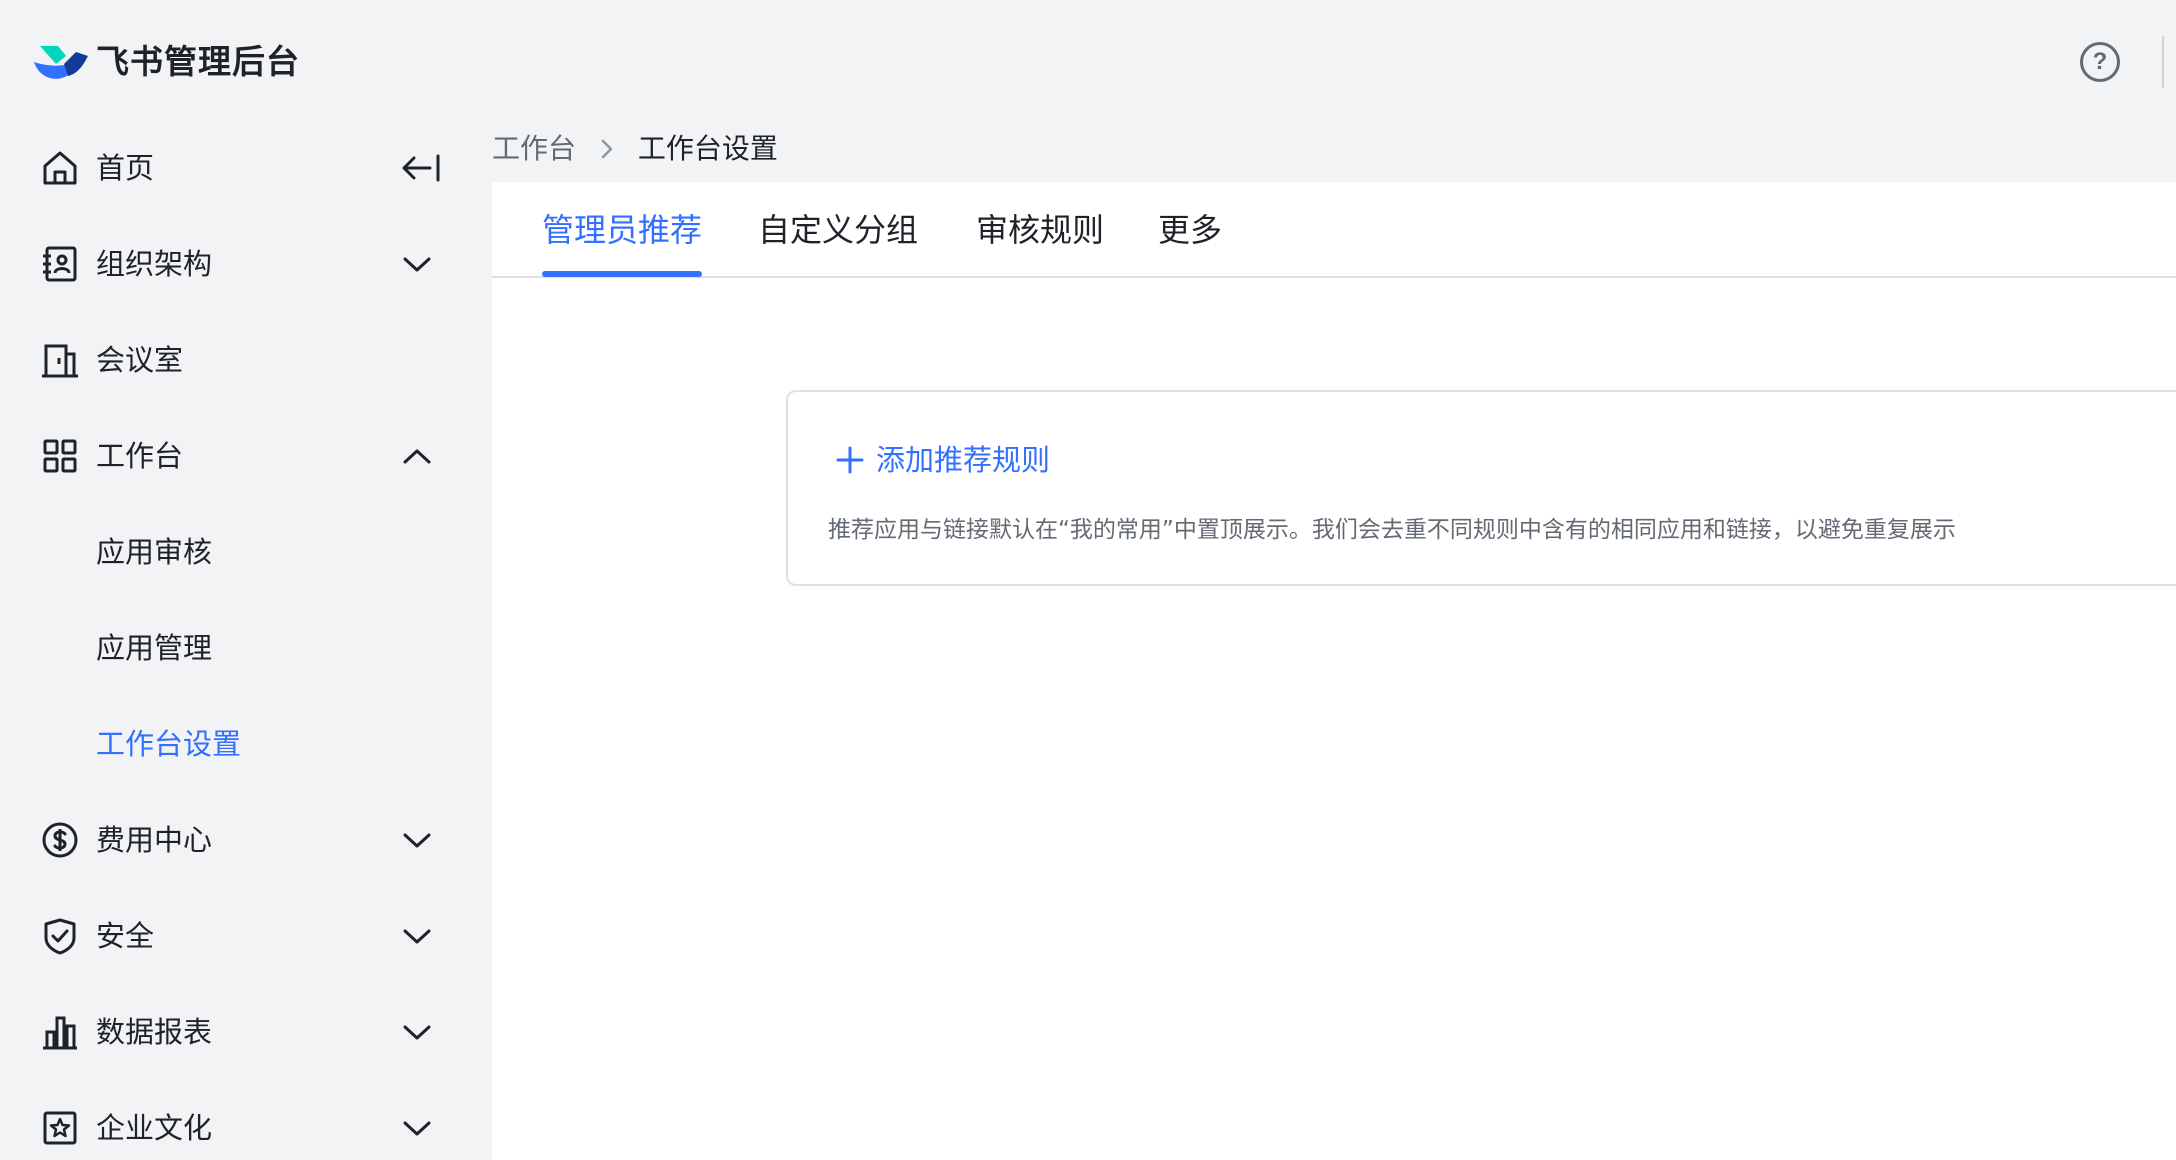 The height and width of the screenshot is (1160, 2176). Describe the element at coordinates (60, 1033) in the screenshot. I see `bar-chart-icon` at that location.